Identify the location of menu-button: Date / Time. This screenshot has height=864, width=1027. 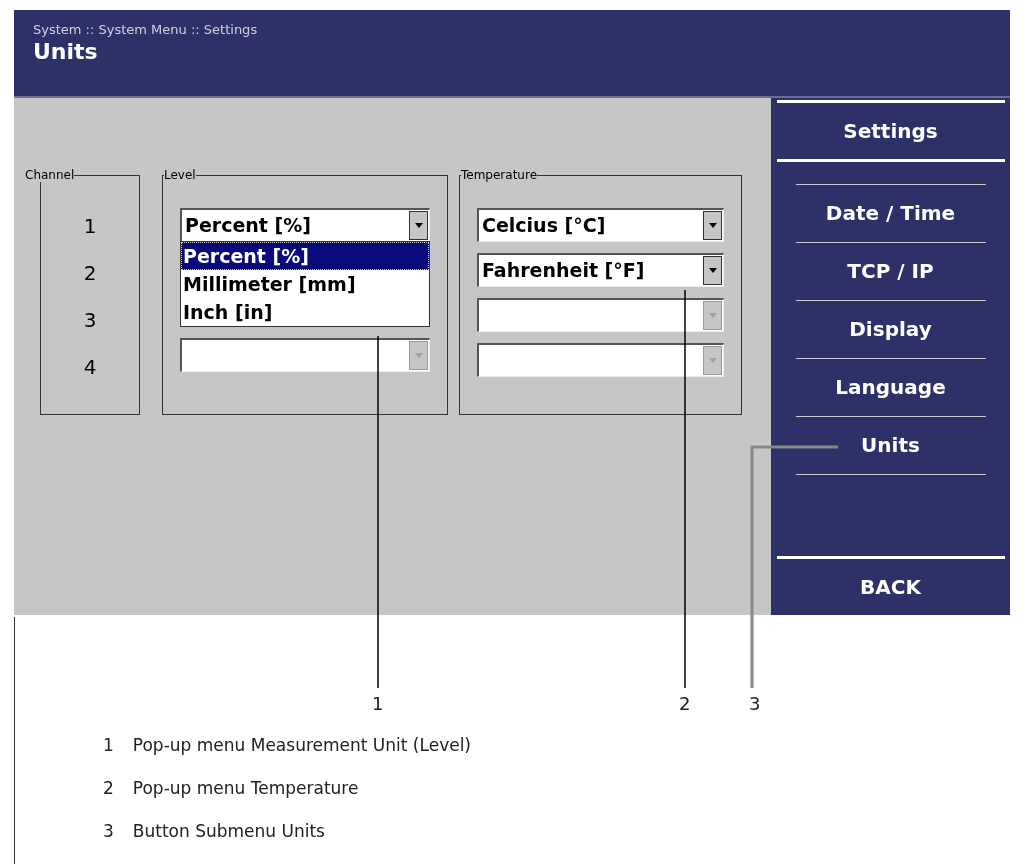
(890, 213).